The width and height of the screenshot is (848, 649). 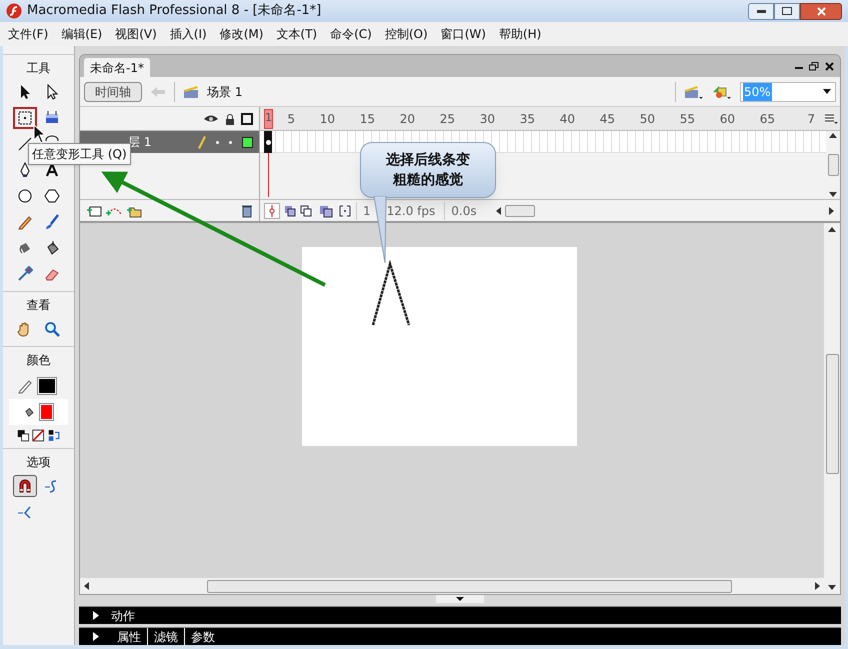 What do you see at coordinates (407, 119) in the screenshot?
I see `frame-number: 20` at bounding box center [407, 119].